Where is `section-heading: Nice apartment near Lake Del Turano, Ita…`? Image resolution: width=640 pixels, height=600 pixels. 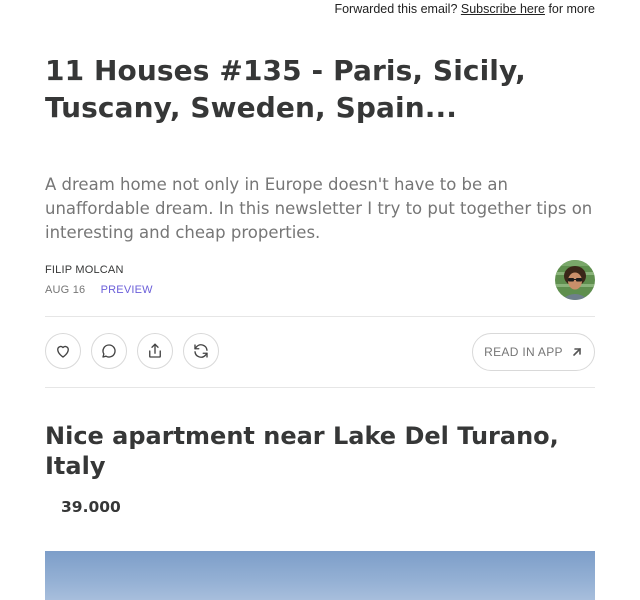
section-heading: Nice apartment near Lake Del Turano, Ita… is located at coordinates (302, 451).